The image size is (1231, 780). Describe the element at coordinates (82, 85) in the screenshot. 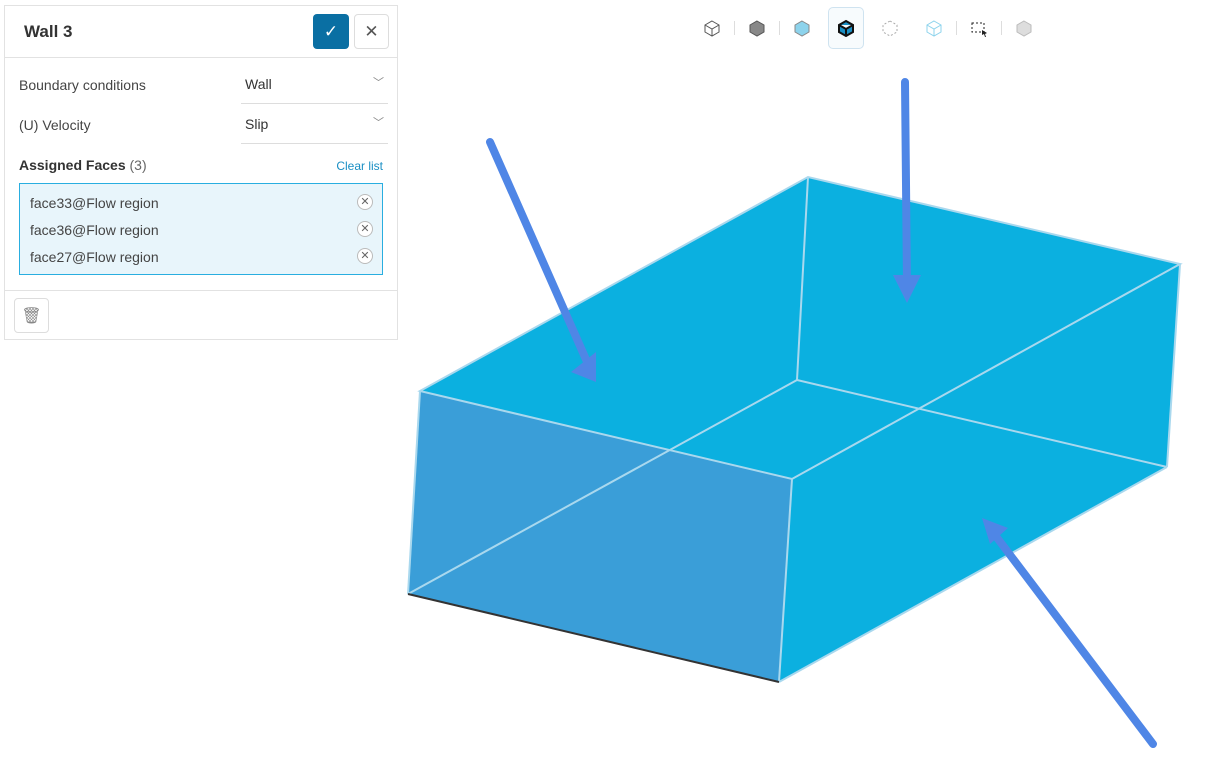

I see `boundary-conditions-label: Boundary conditions` at that location.